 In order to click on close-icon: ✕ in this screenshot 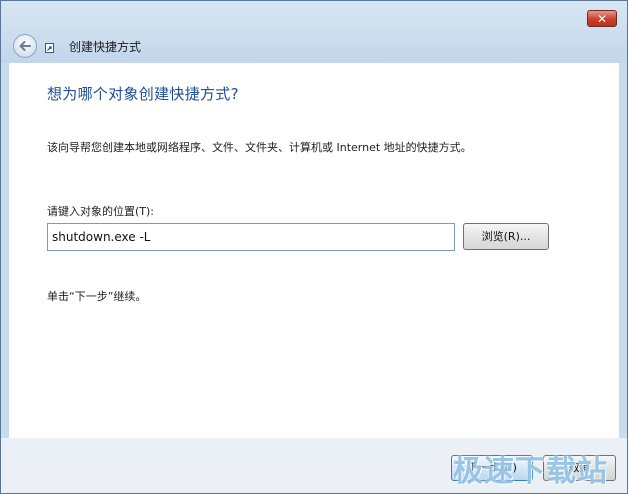, I will do `click(602, 19)`.